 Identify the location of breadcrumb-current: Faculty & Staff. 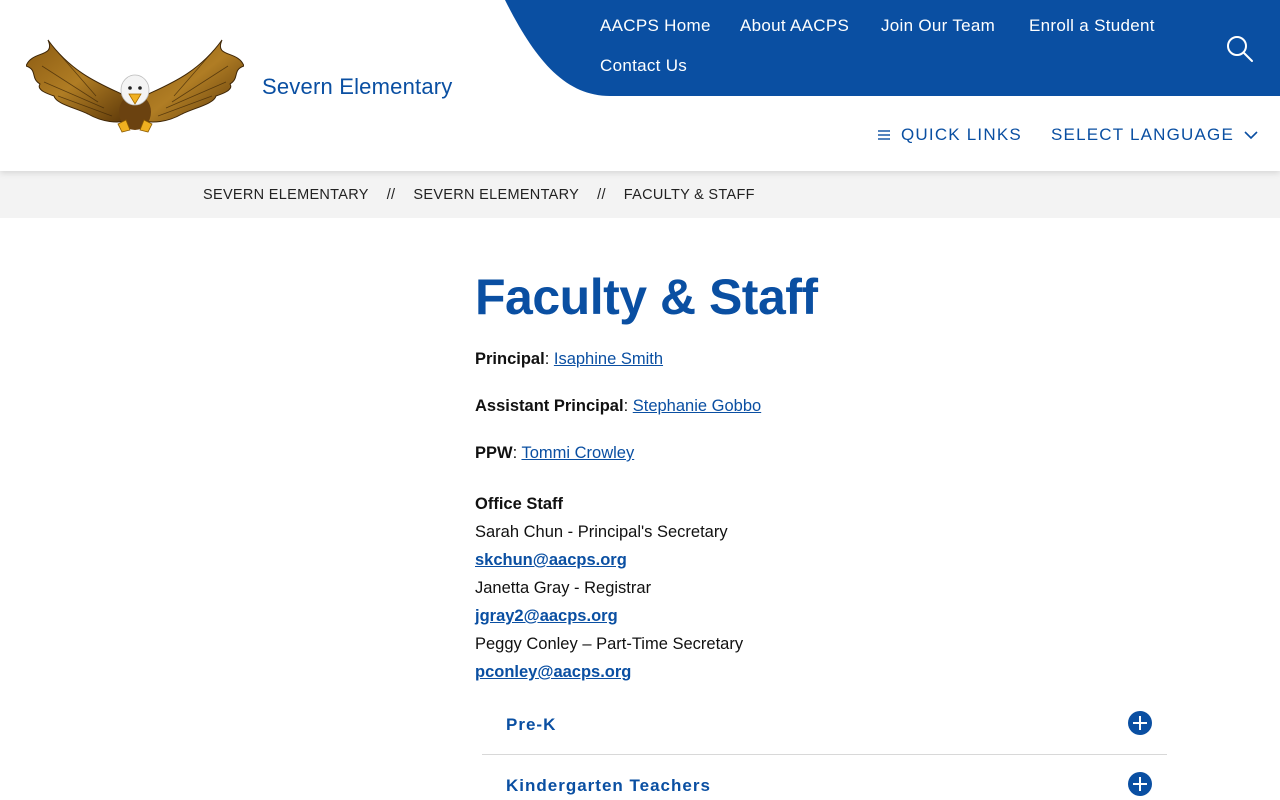
(689, 195).